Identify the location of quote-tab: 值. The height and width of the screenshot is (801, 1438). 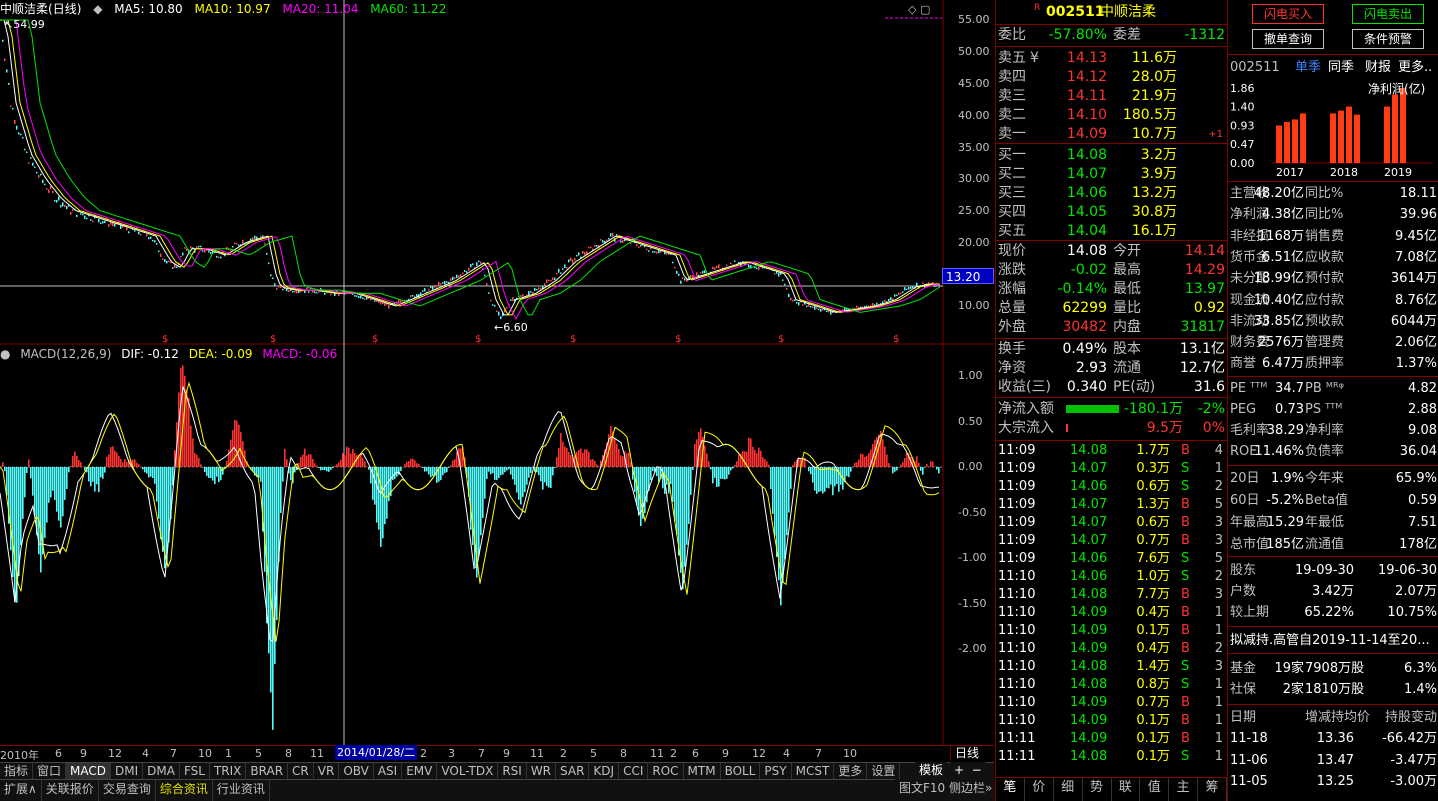
(1155, 789).